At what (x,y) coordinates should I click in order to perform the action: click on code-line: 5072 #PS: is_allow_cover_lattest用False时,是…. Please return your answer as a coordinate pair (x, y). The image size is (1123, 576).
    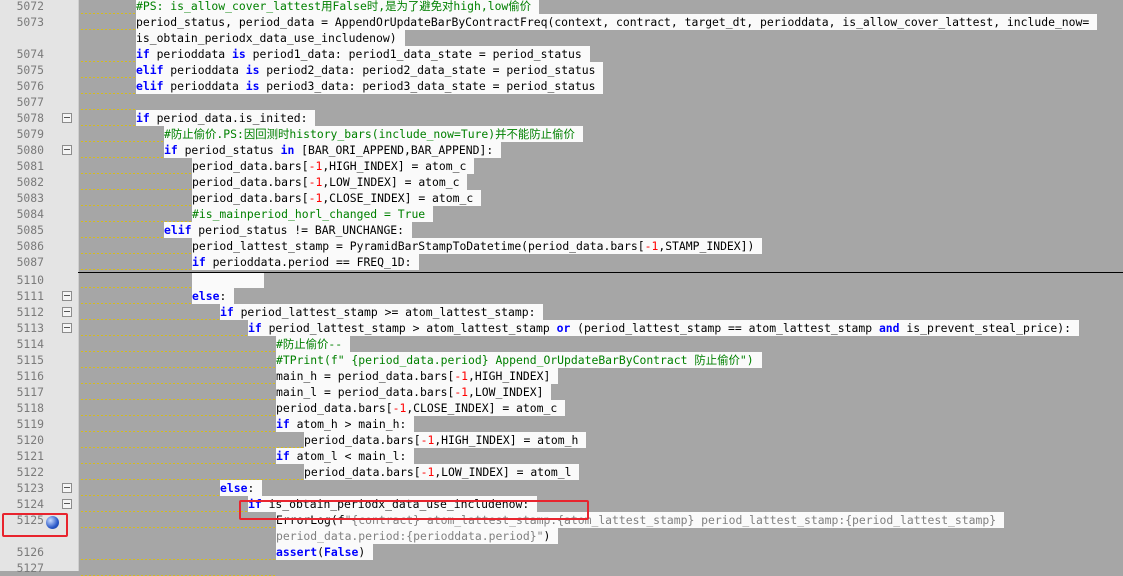
    Looking at the image, I should click on (561, 7).